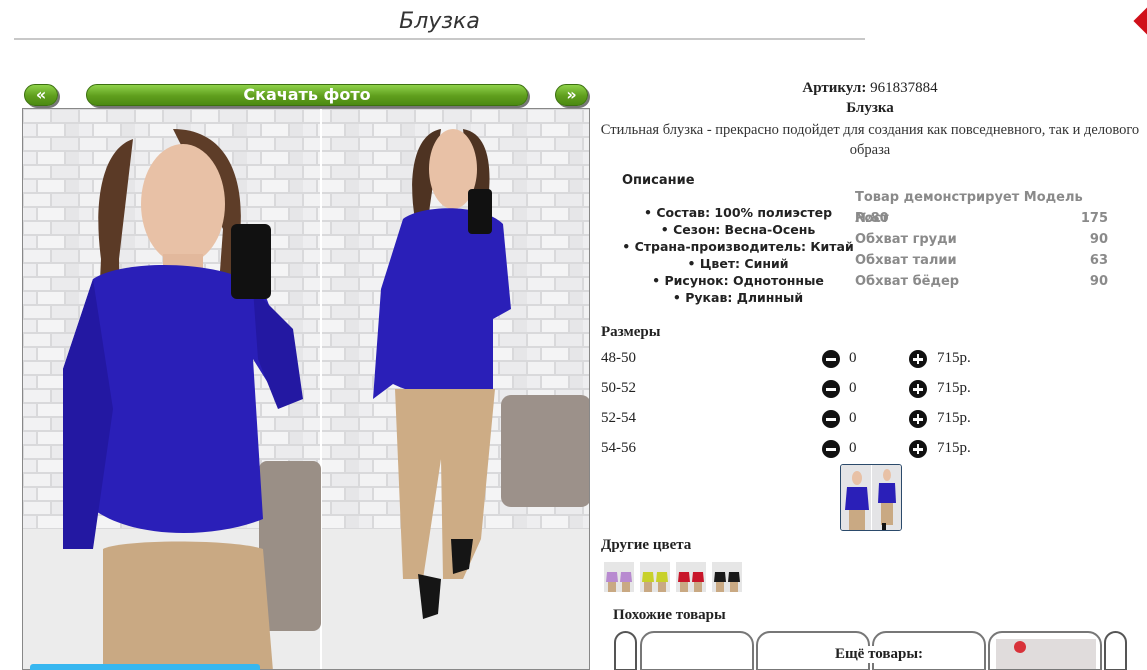 The height and width of the screenshot is (670, 1147). What do you see at coordinates (870, 108) in the screenshot?
I see `product-name: Блузка` at bounding box center [870, 108].